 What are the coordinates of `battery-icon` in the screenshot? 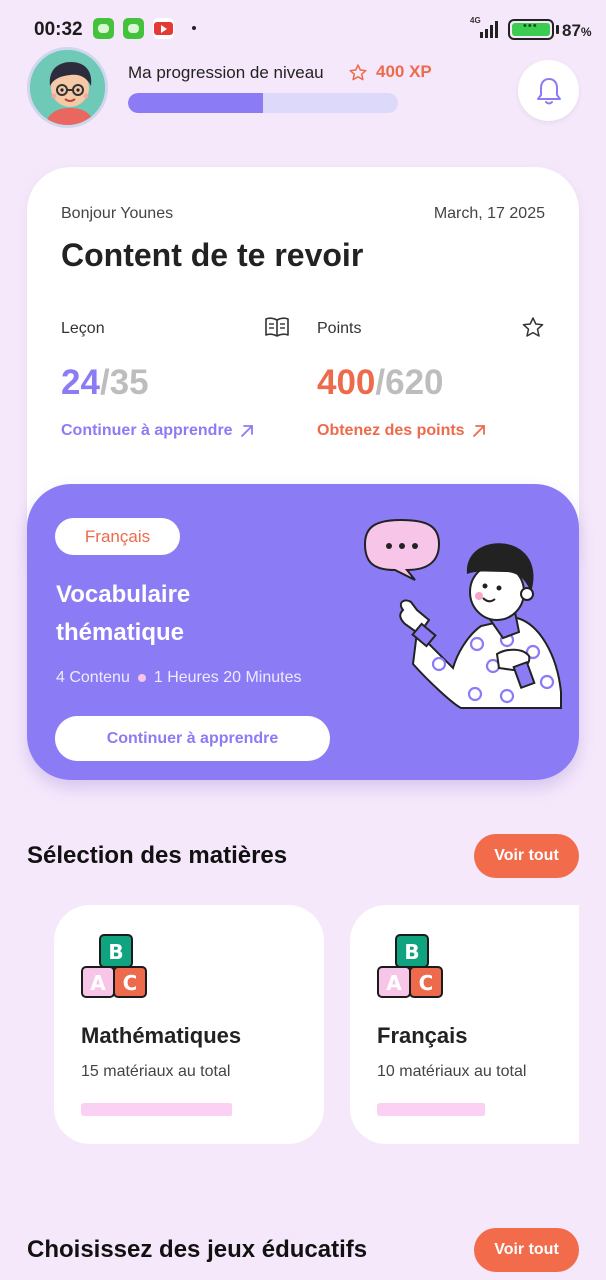 It's located at (531, 29).